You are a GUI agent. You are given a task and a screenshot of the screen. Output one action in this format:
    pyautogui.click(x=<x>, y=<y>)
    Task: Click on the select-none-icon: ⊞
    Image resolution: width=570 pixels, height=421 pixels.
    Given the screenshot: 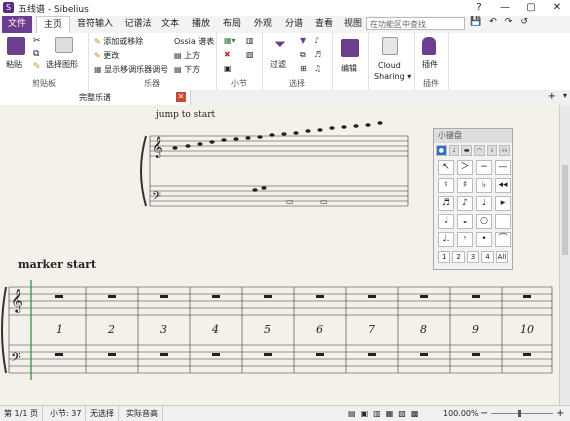 What is the action you would take?
    pyautogui.click(x=303, y=68)
    